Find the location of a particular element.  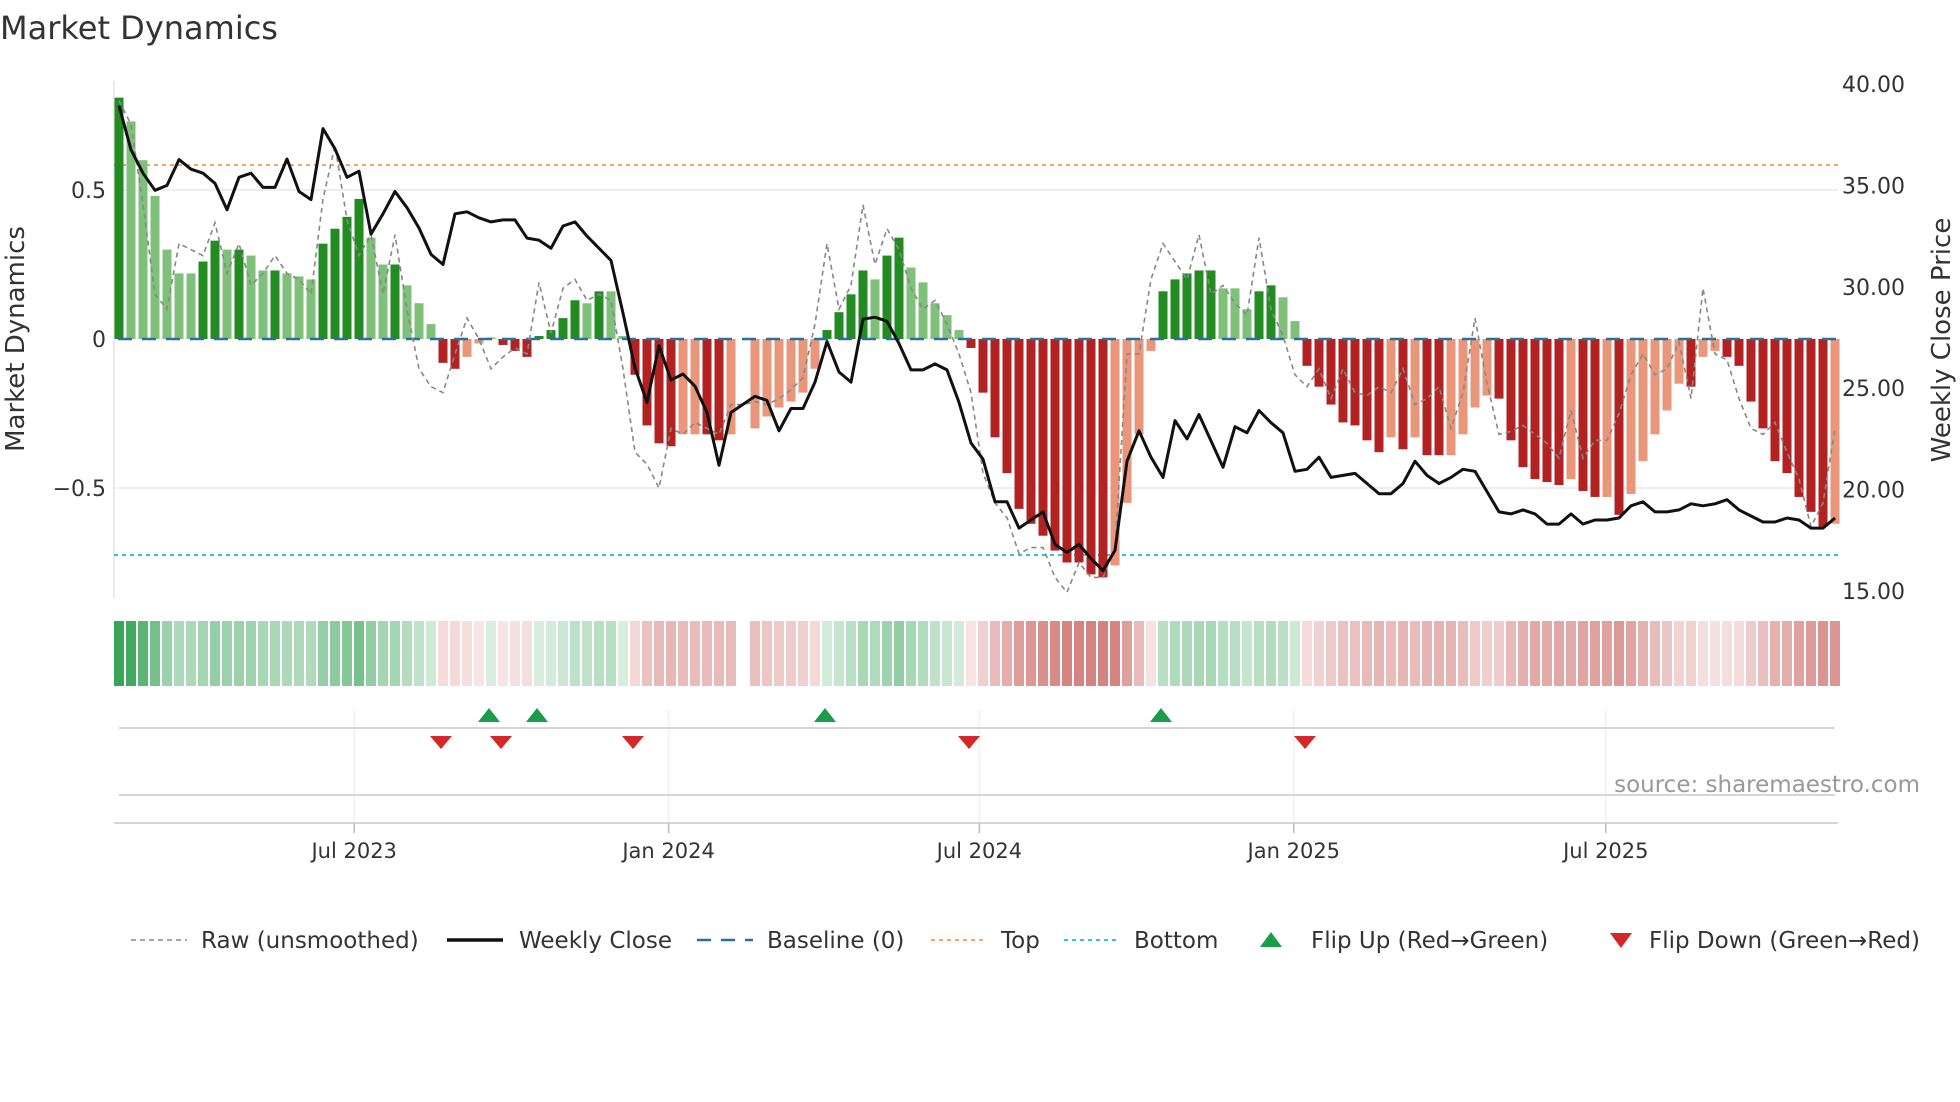

x-tick-label: Jan 2025 is located at coordinates (1293, 851).